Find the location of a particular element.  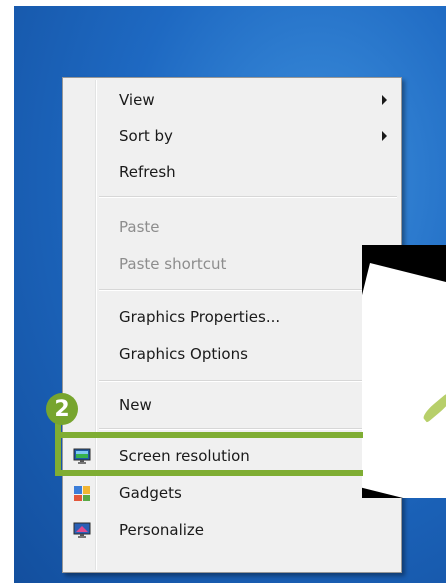

menu-item-screen-resolution: Screen resolution is located at coordinates (232, 456).